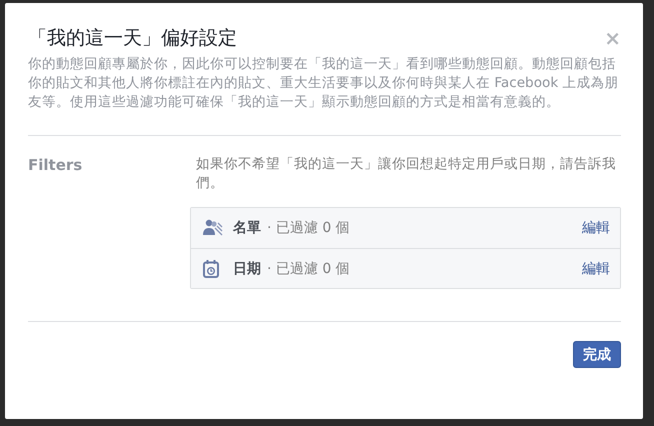  What do you see at coordinates (247, 228) in the screenshot?
I see `filter-name: 名單` at bounding box center [247, 228].